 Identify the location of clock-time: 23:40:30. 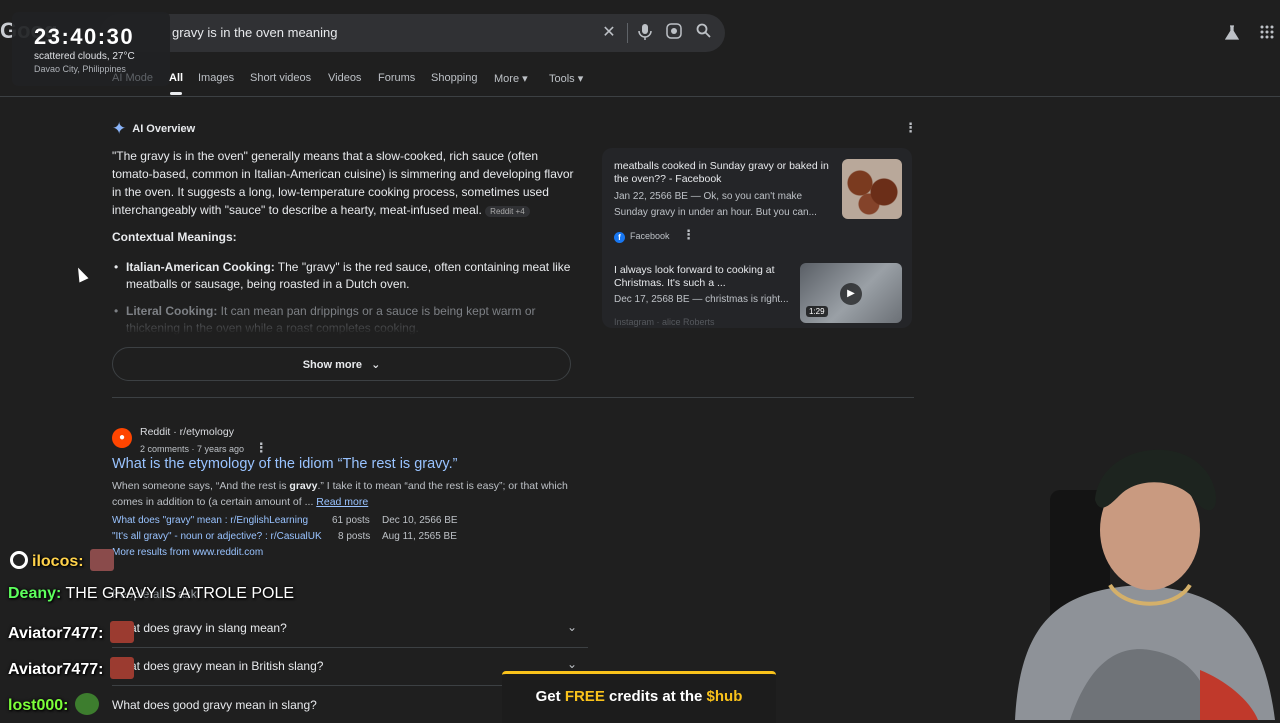
(84, 36).